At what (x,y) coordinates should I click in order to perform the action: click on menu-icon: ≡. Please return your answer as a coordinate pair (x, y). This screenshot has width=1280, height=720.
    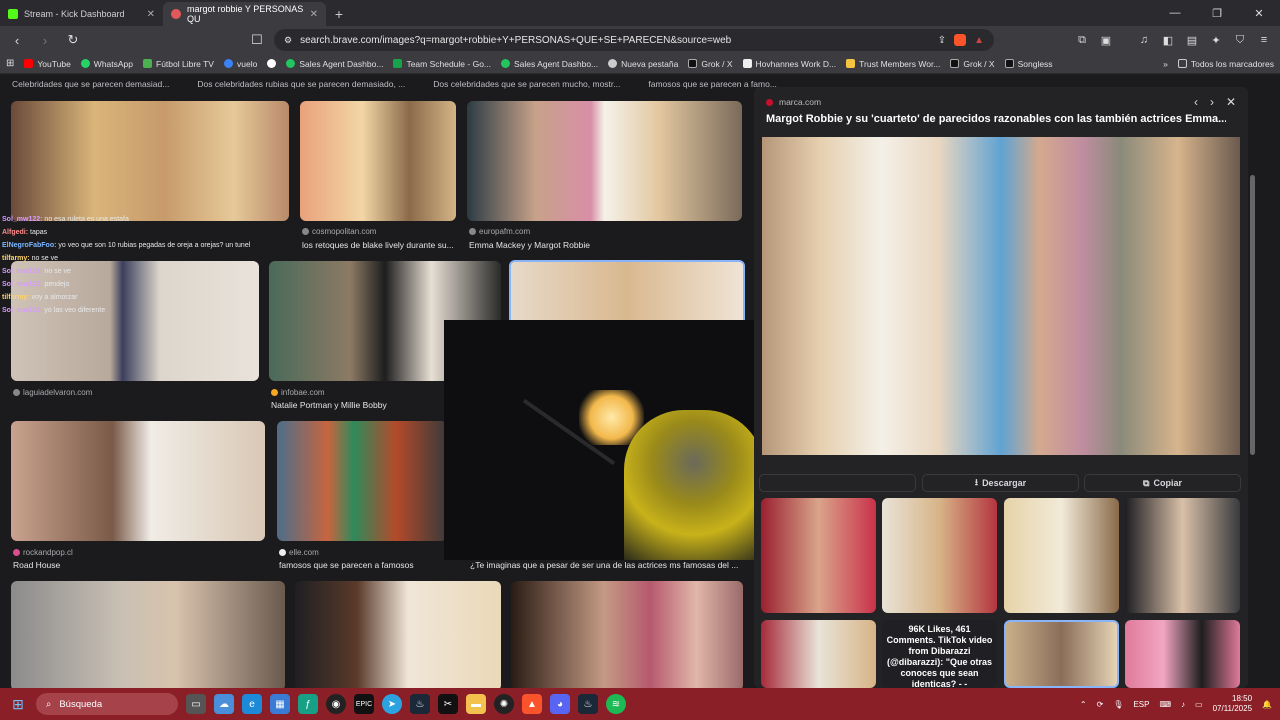
    Looking at the image, I should click on (1264, 40).